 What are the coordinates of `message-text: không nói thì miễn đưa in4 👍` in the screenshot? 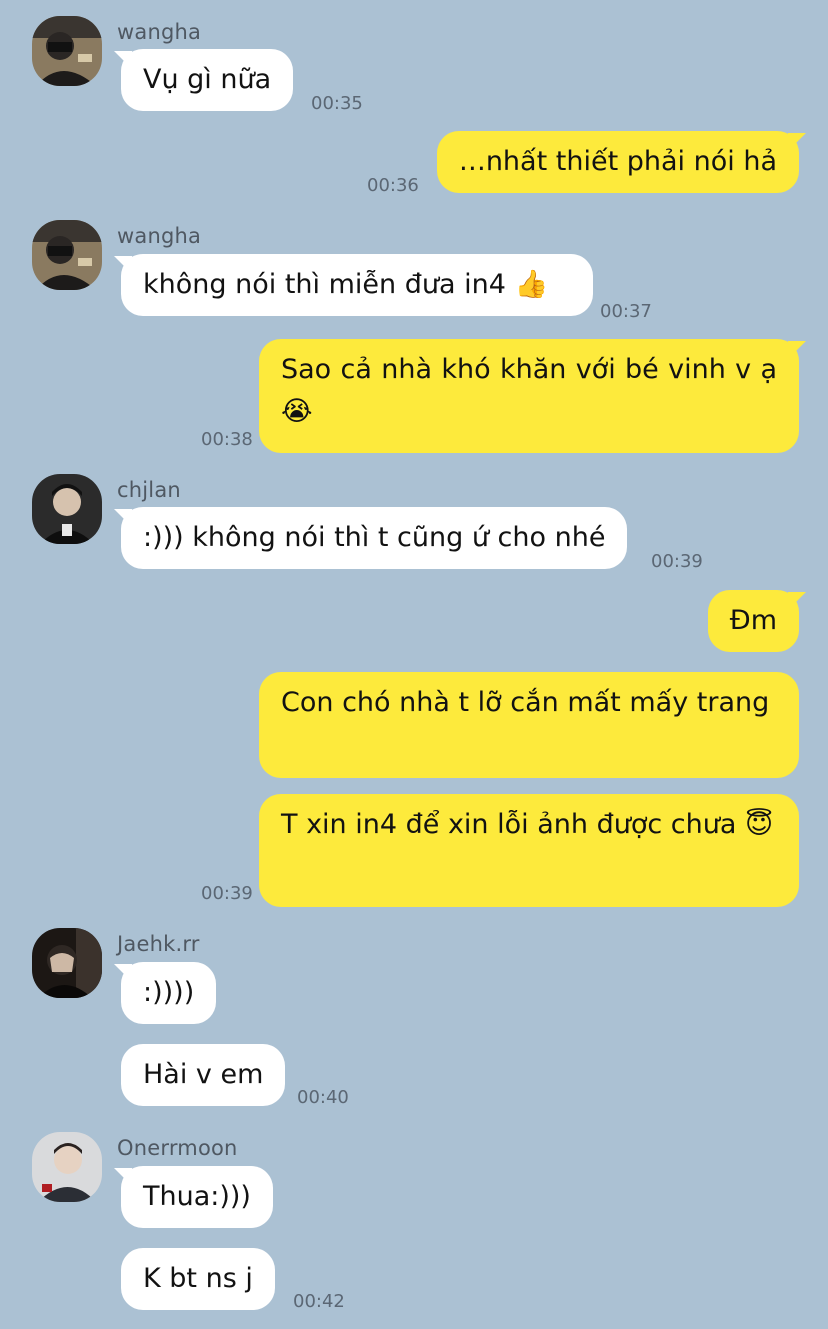 It's located at (346, 284).